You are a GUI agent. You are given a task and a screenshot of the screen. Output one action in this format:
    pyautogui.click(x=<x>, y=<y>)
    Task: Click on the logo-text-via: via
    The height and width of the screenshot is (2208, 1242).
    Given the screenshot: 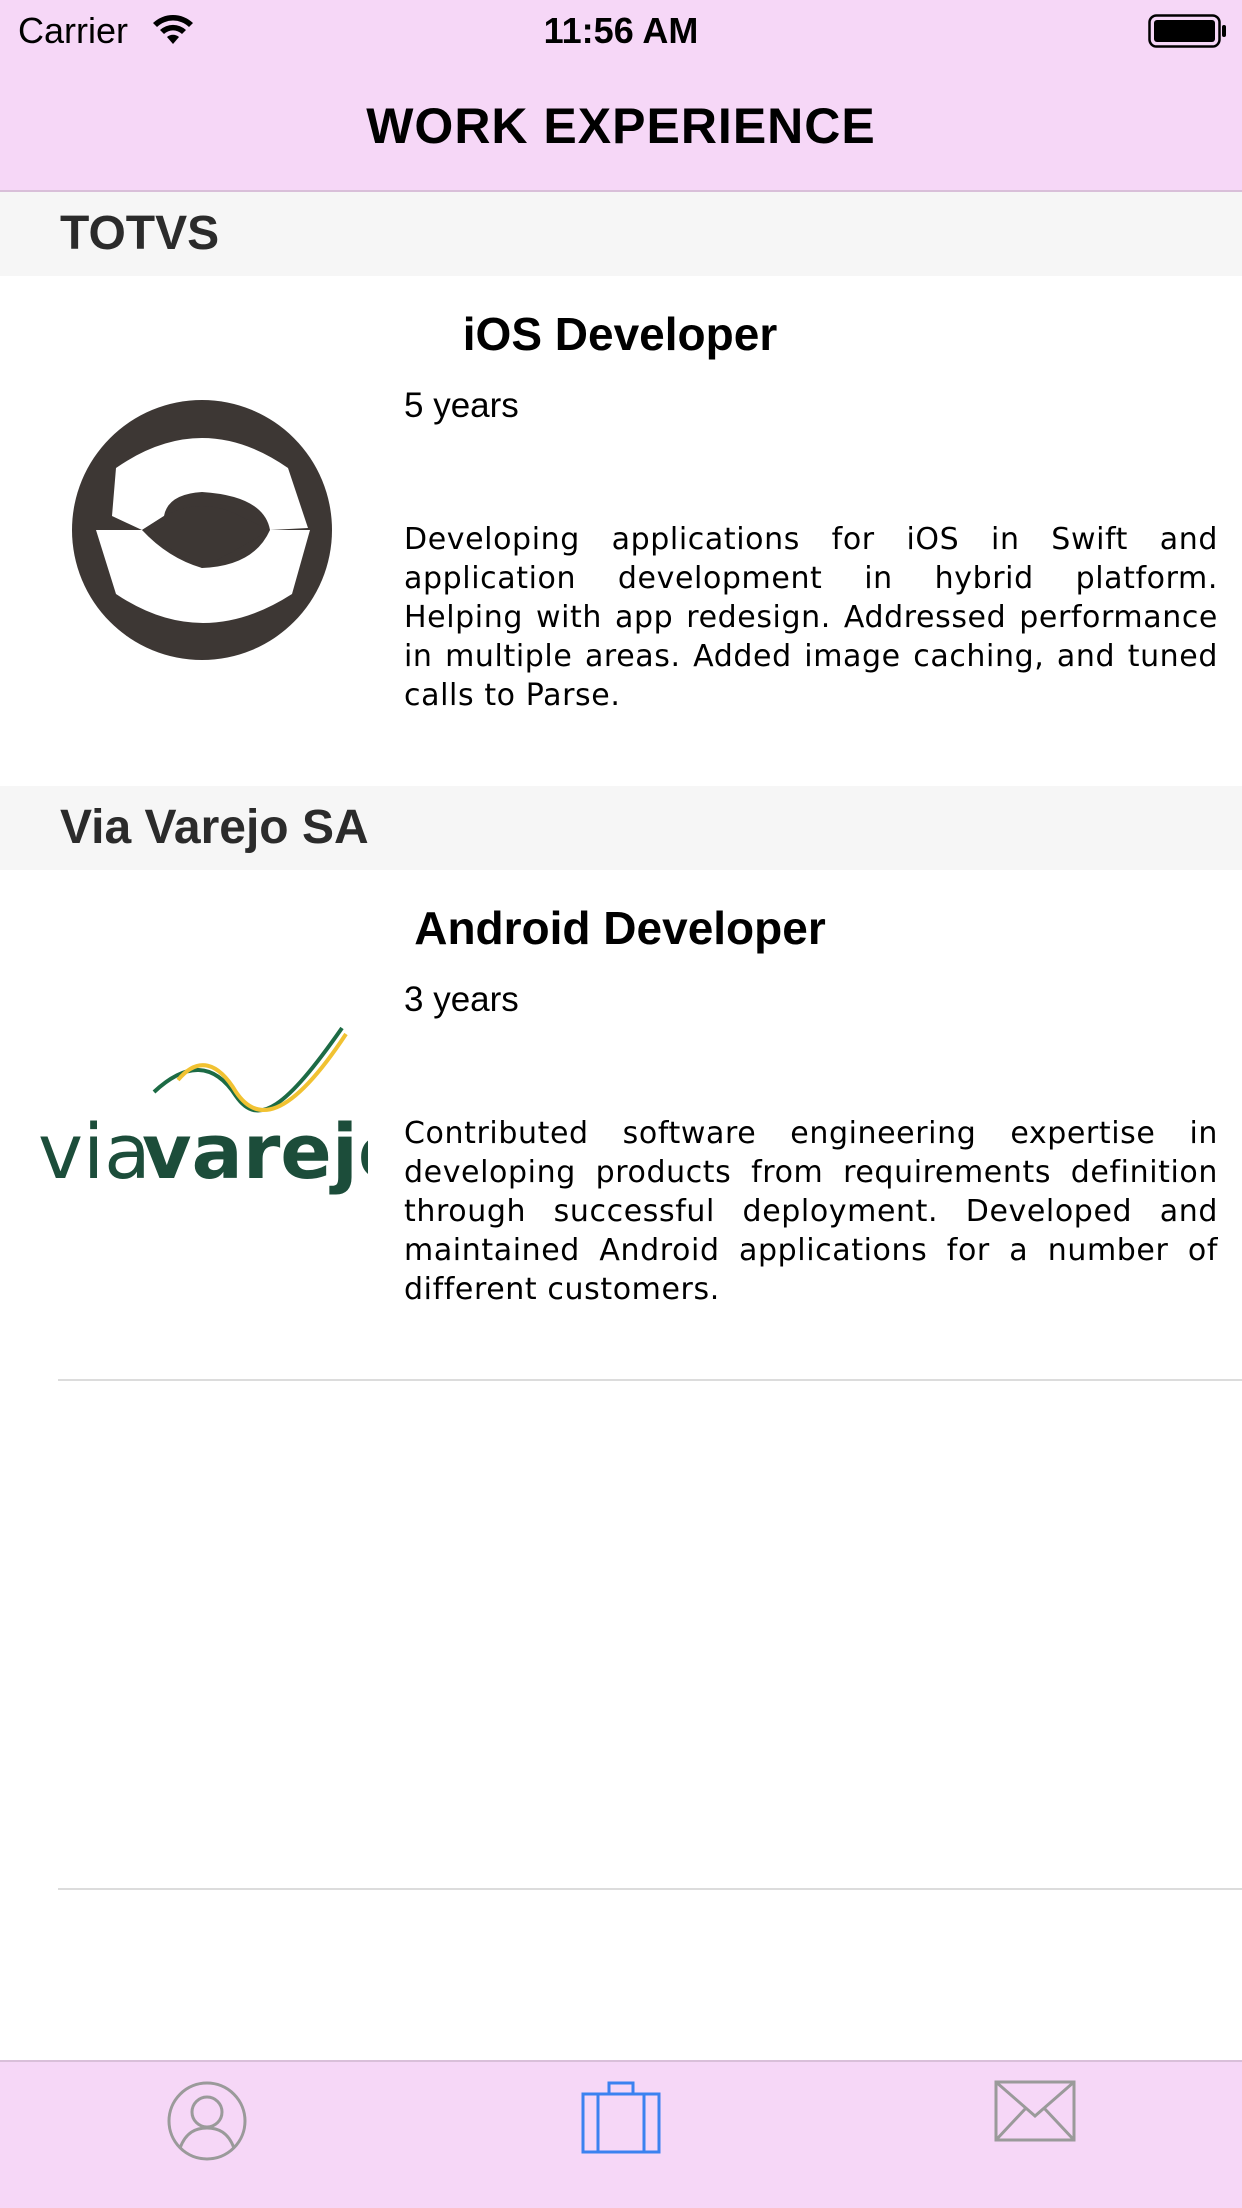 What is the action you would take?
    pyautogui.click(x=94, y=1151)
    